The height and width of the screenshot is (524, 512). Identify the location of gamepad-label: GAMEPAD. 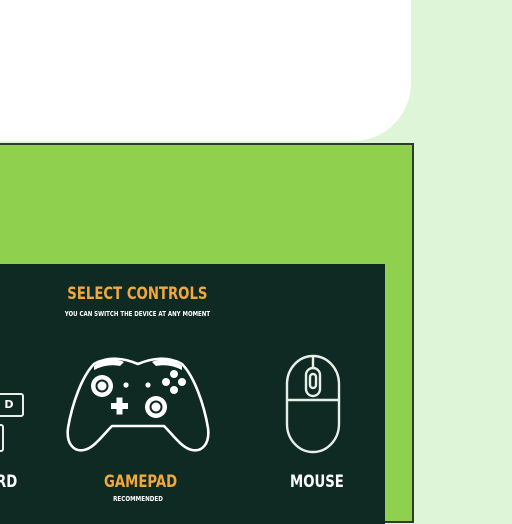
(141, 482).